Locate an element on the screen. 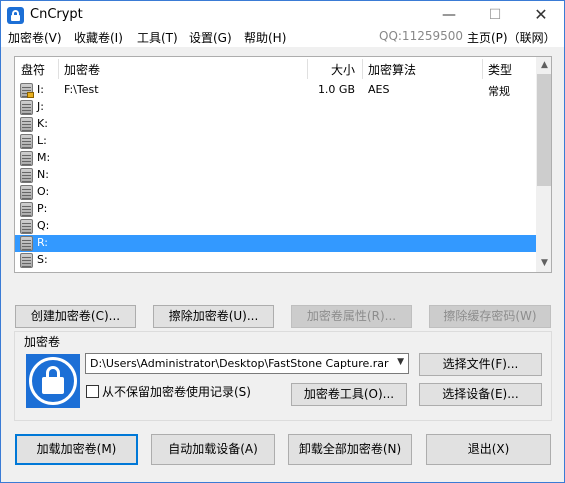 The height and width of the screenshot is (483, 565). app-lock-icon is located at coordinates (15, 15).